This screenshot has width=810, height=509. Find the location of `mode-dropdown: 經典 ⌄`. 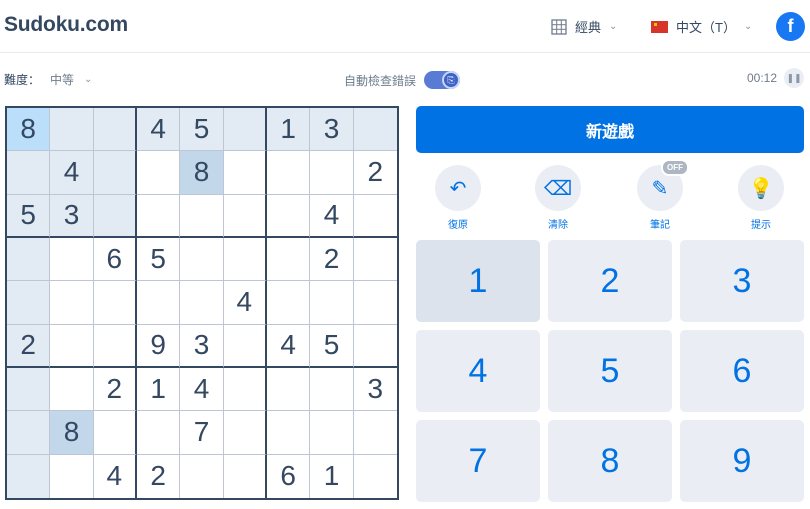

mode-dropdown: 經典 ⌄ is located at coordinates (584, 26).